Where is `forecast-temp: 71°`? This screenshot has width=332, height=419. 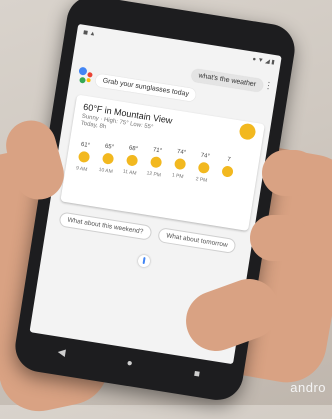
forecast-temp: 71° is located at coordinates (157, 151).